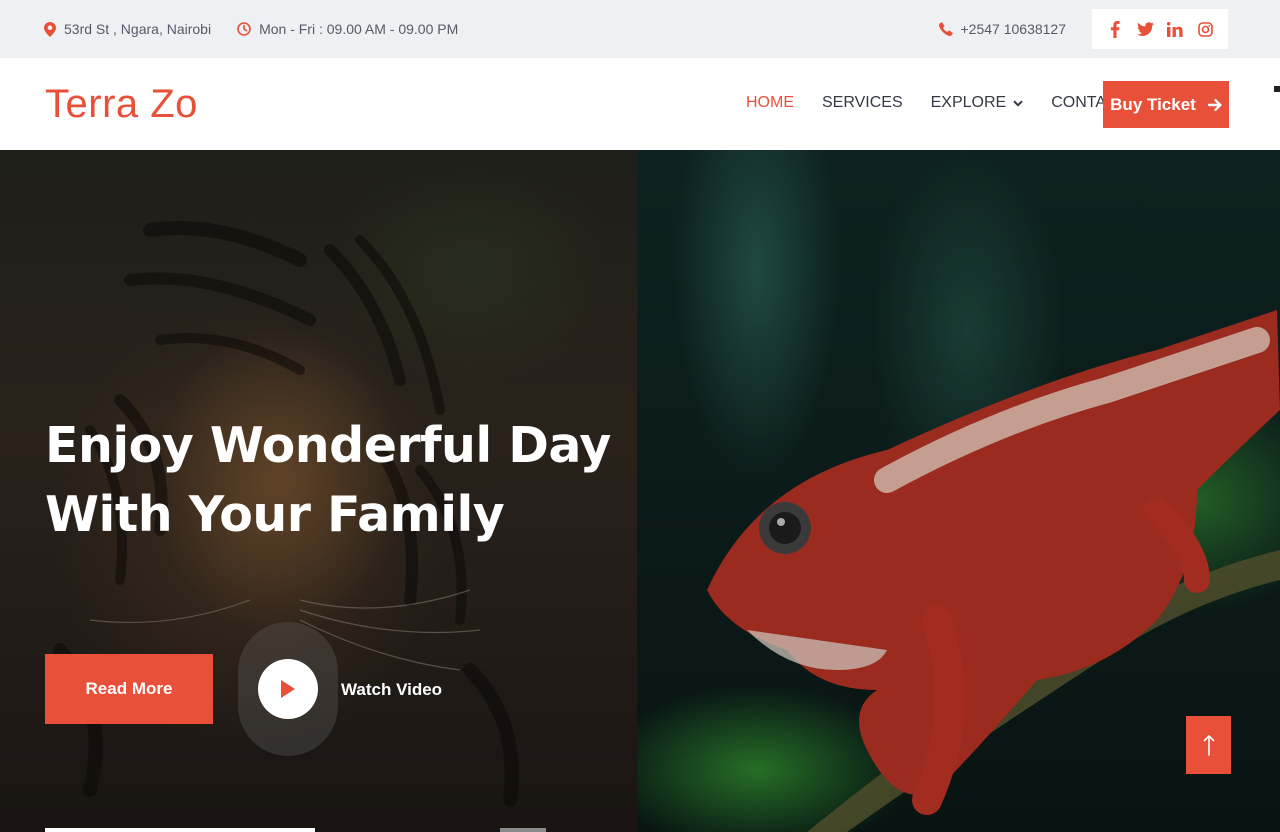 This screenshot has height=832, width=1280. I want to click on main-nav: HOME SERVICES EXPLORE CONTACT, so click(950, 103).